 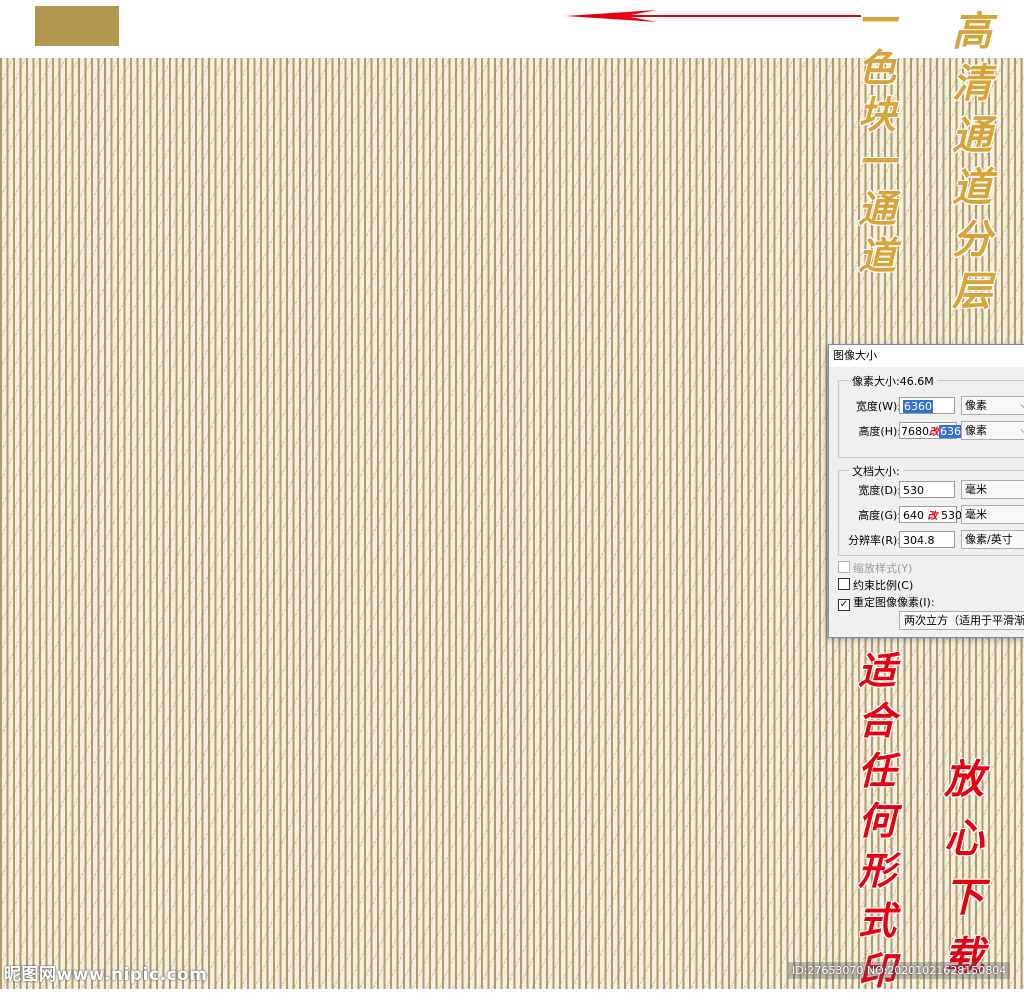 What do you see at coordinates (927, 539) in the screenshot?
I see `resolution-input: 304.8` at bounding box center [927, 539].